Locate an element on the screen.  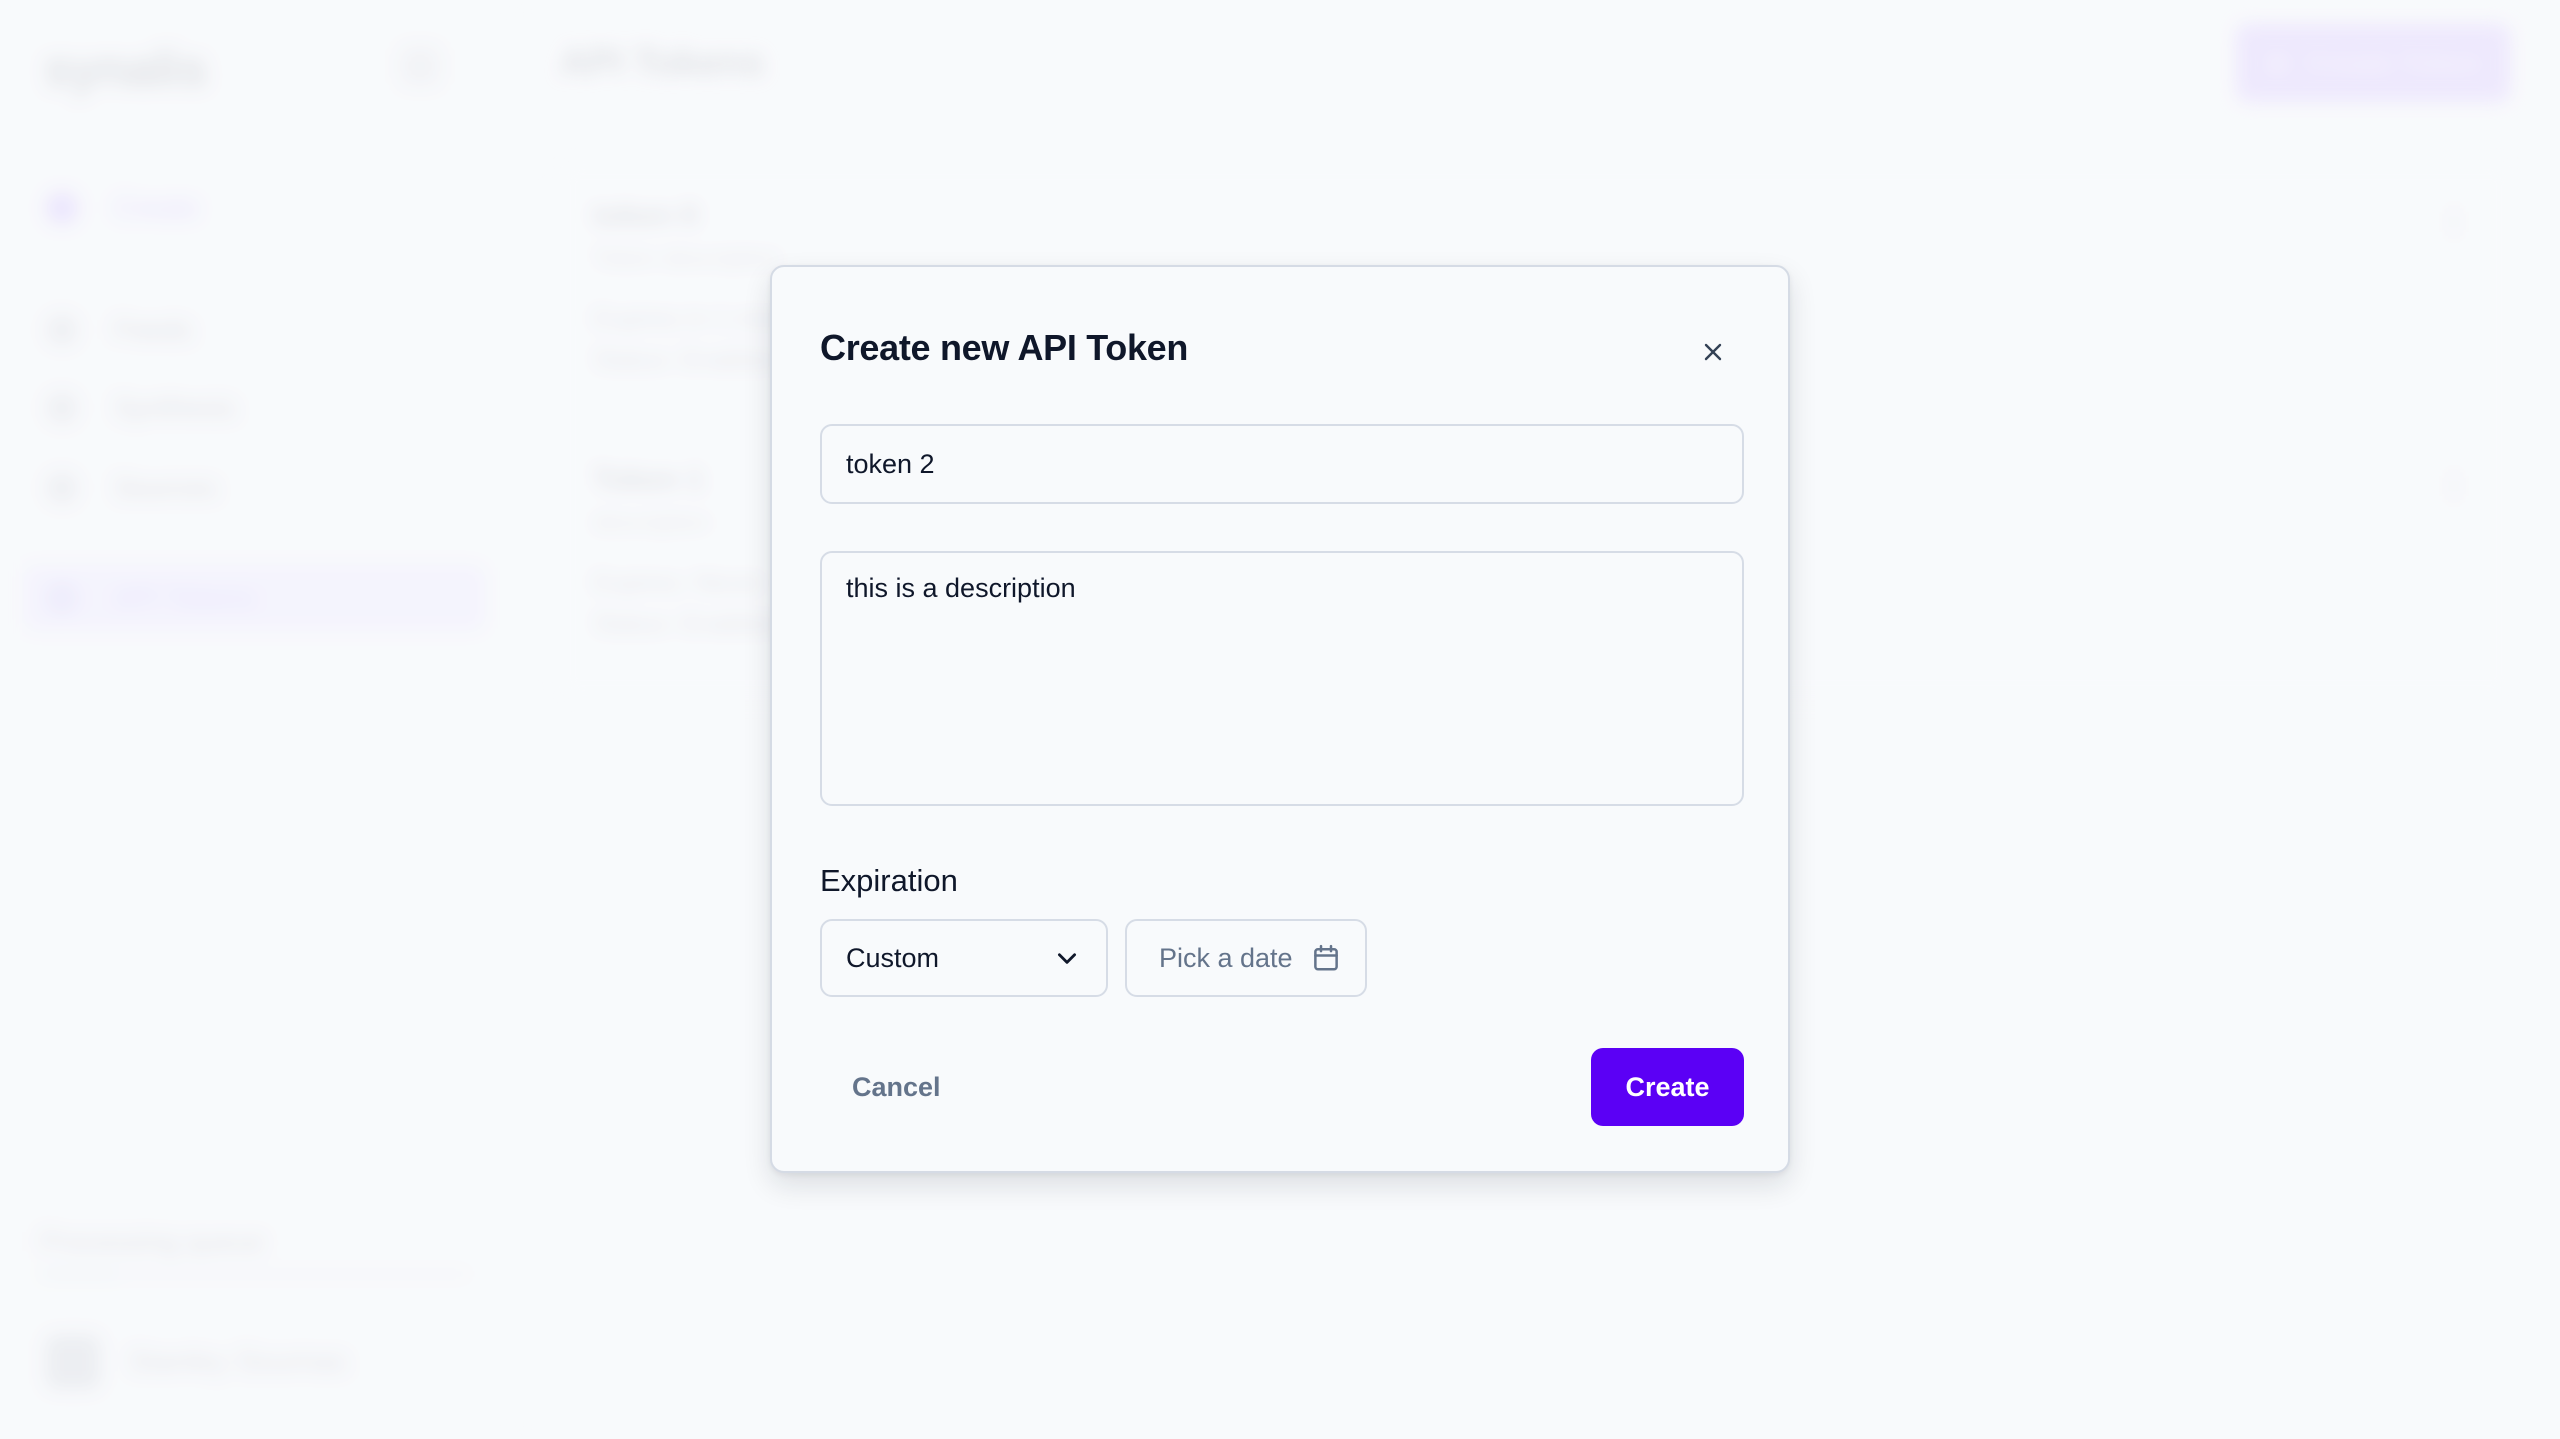
expiration-select: Custom is located at coordinates (964, 958).